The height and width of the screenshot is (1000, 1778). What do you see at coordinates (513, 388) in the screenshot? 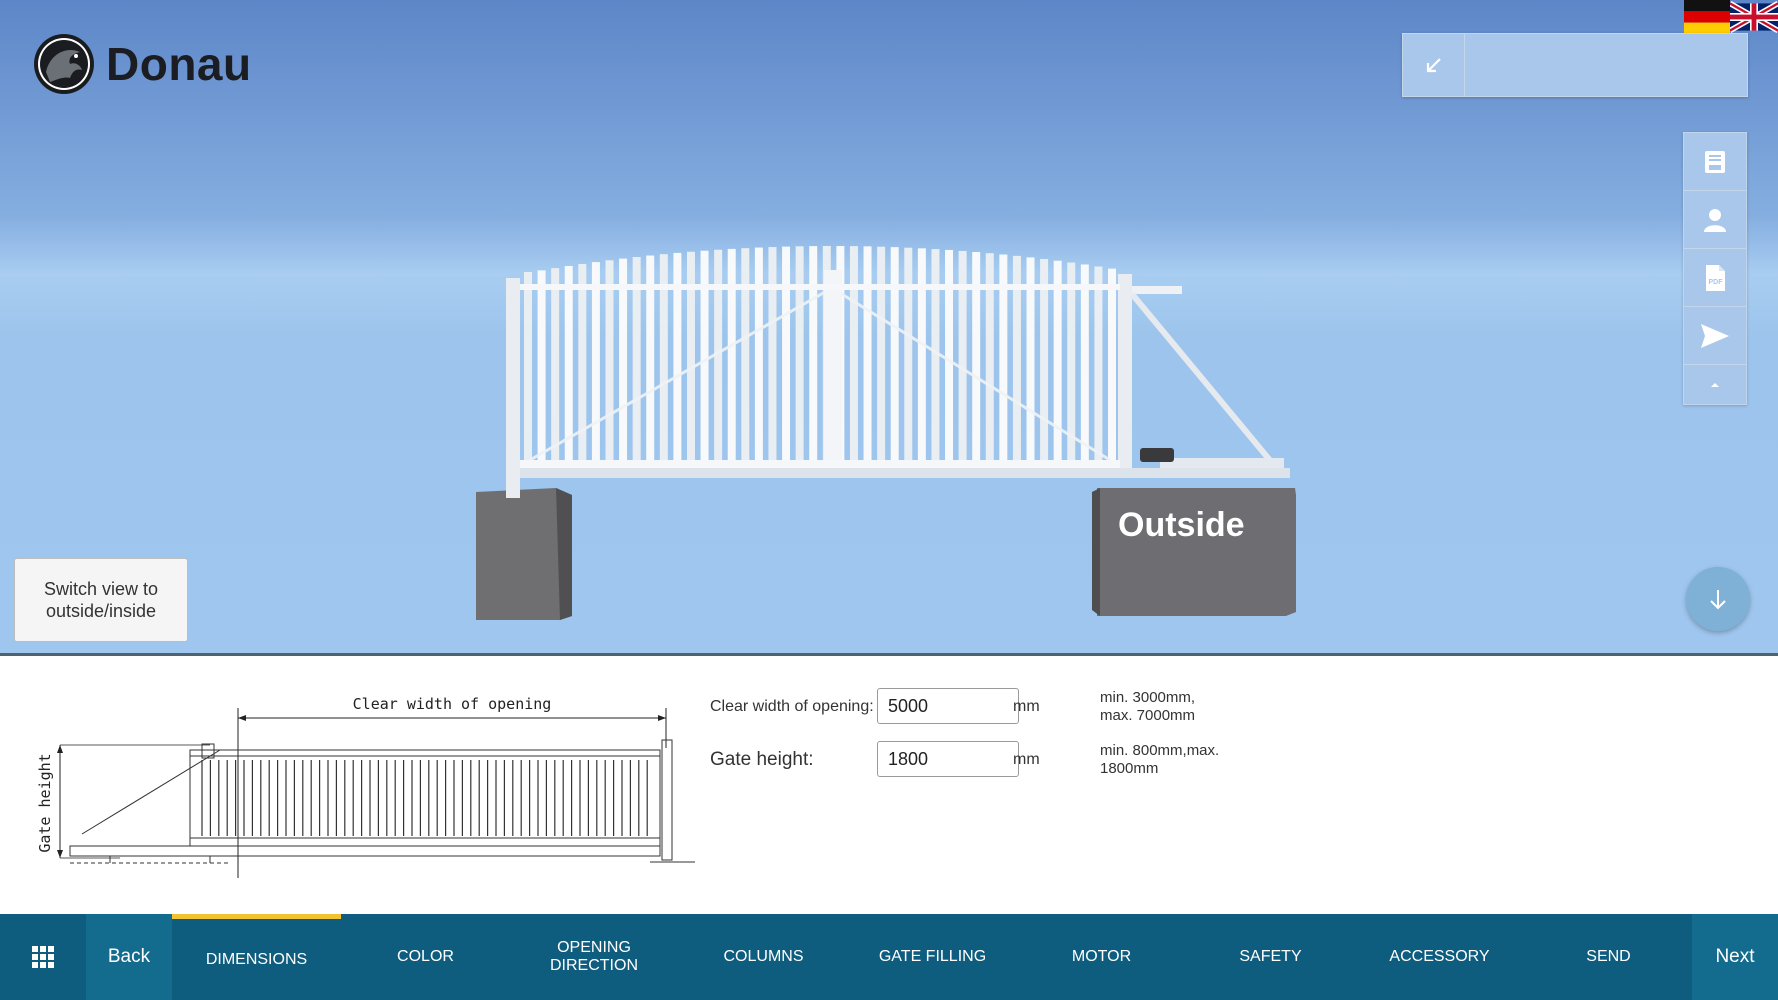
I see `gate-post-left` at bounding box center [513, 388].